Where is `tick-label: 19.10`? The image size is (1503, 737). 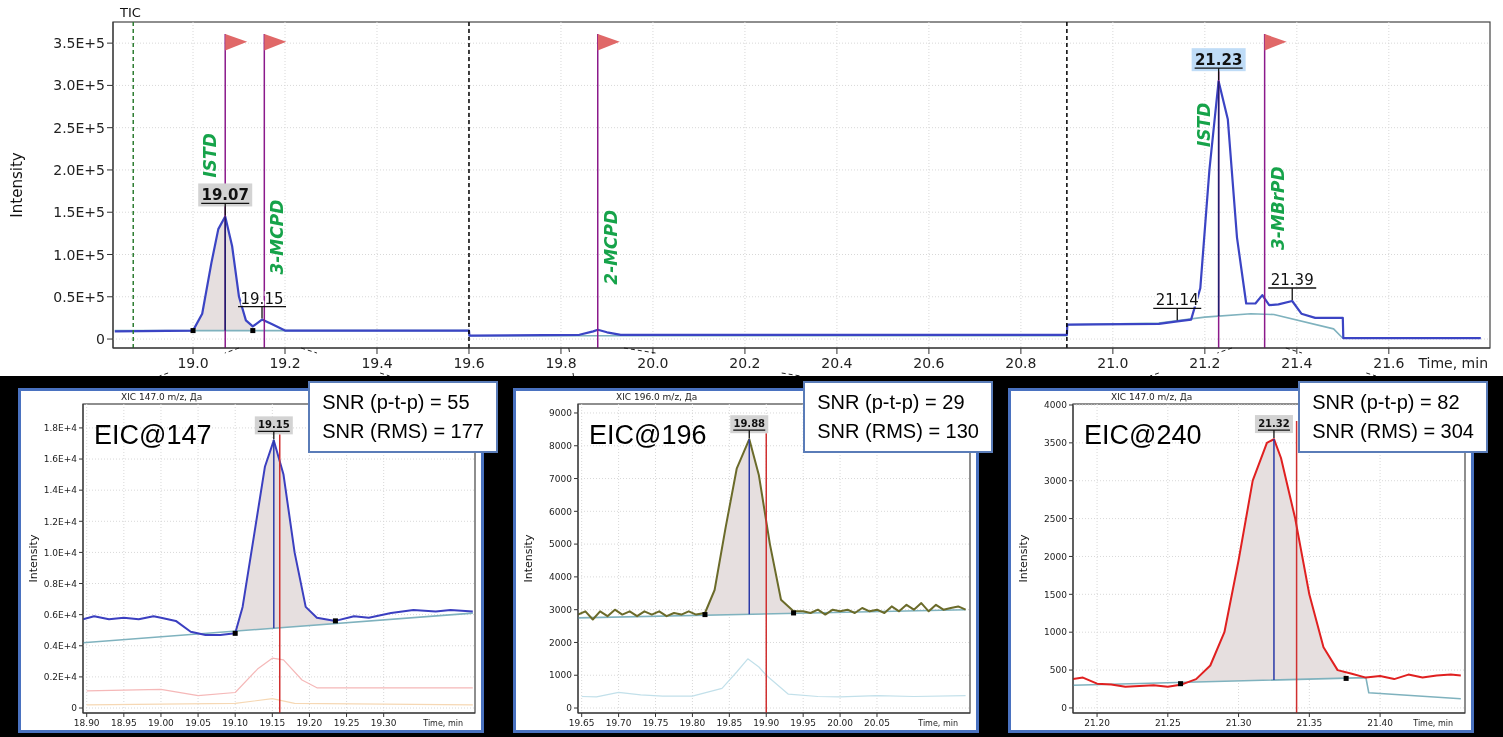 tick-label: 19.10 is located at coordinates (235, 723).